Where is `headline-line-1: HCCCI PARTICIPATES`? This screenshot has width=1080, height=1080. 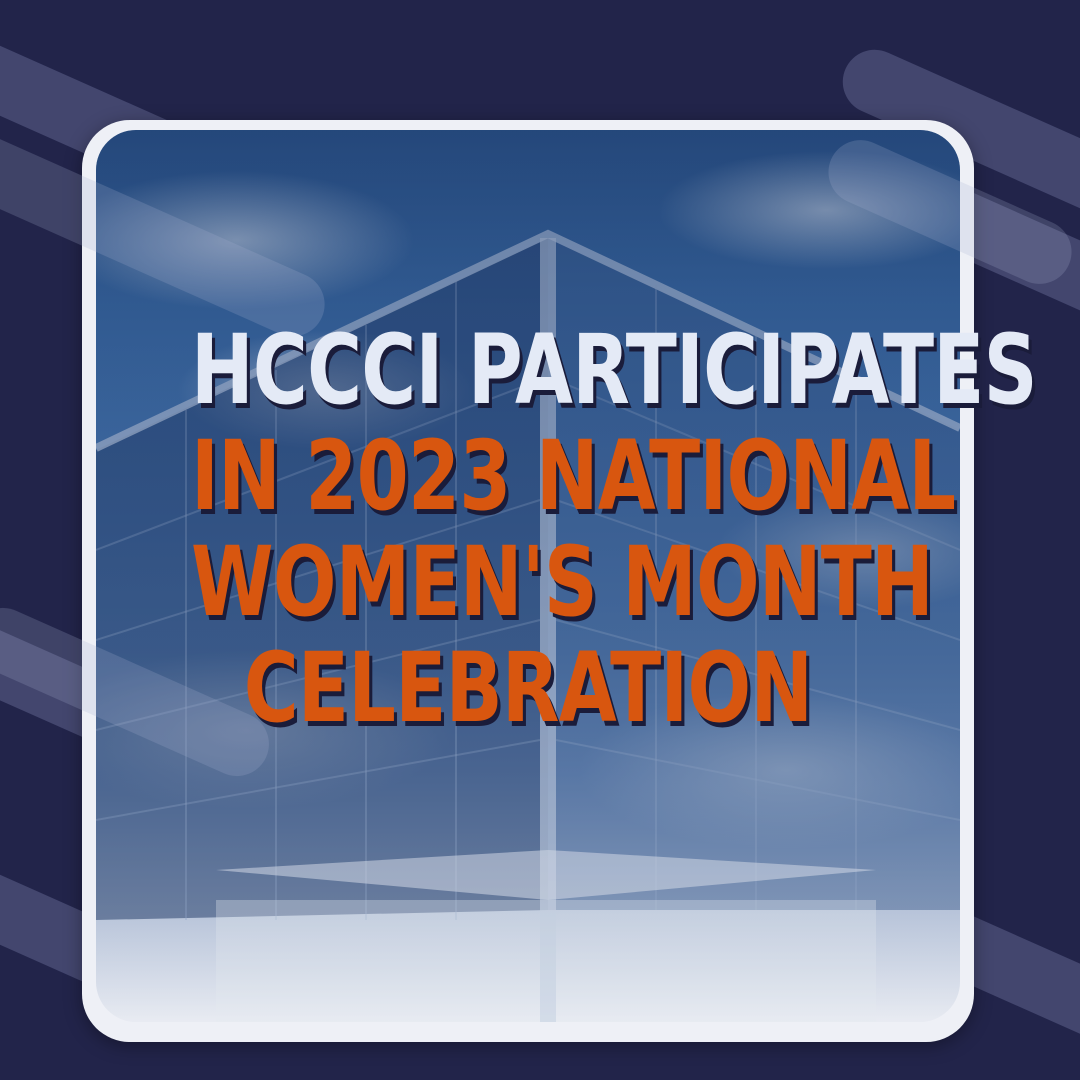
headline-line-1: HCCCI PARTICIPATES is located at coordinates (614, 370).